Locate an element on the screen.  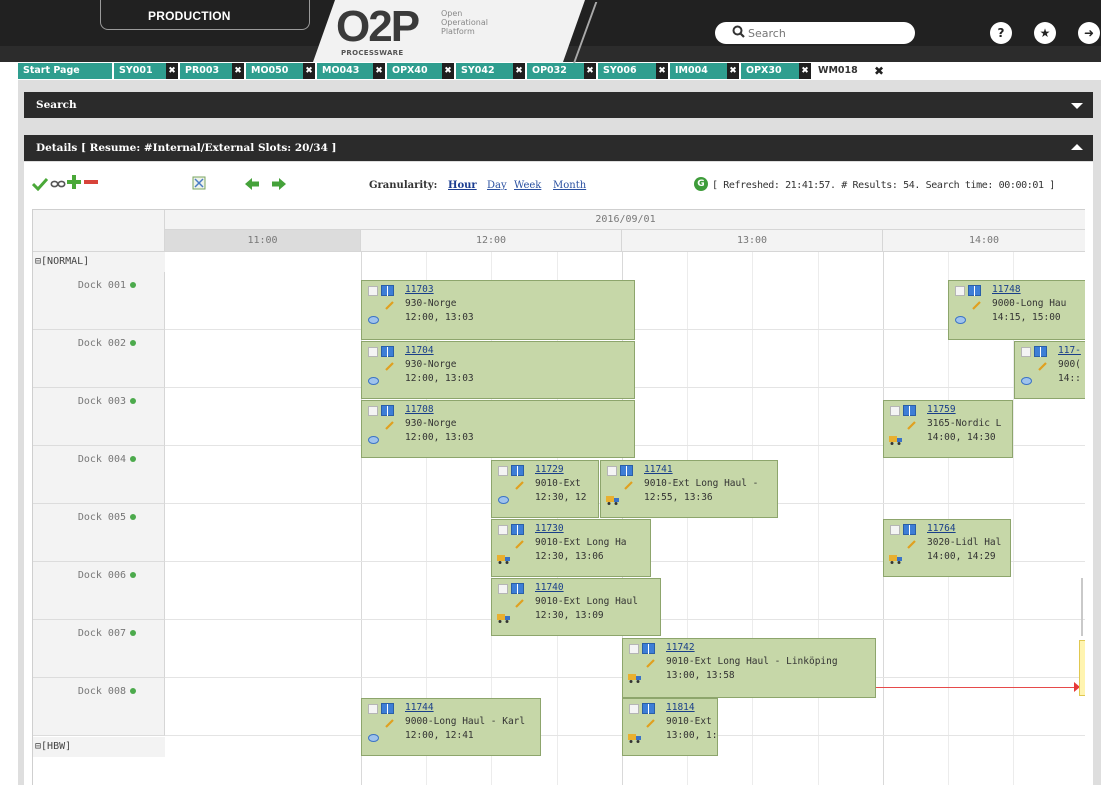
check-icon is located at coordinates (40, 184).